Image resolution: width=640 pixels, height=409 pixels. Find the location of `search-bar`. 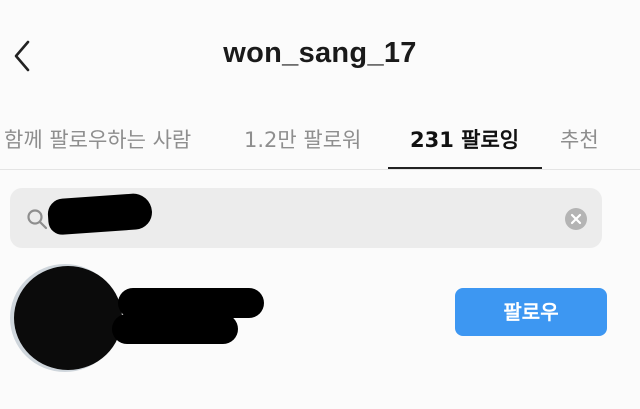

search-bar is located at coordinates (306, 218).